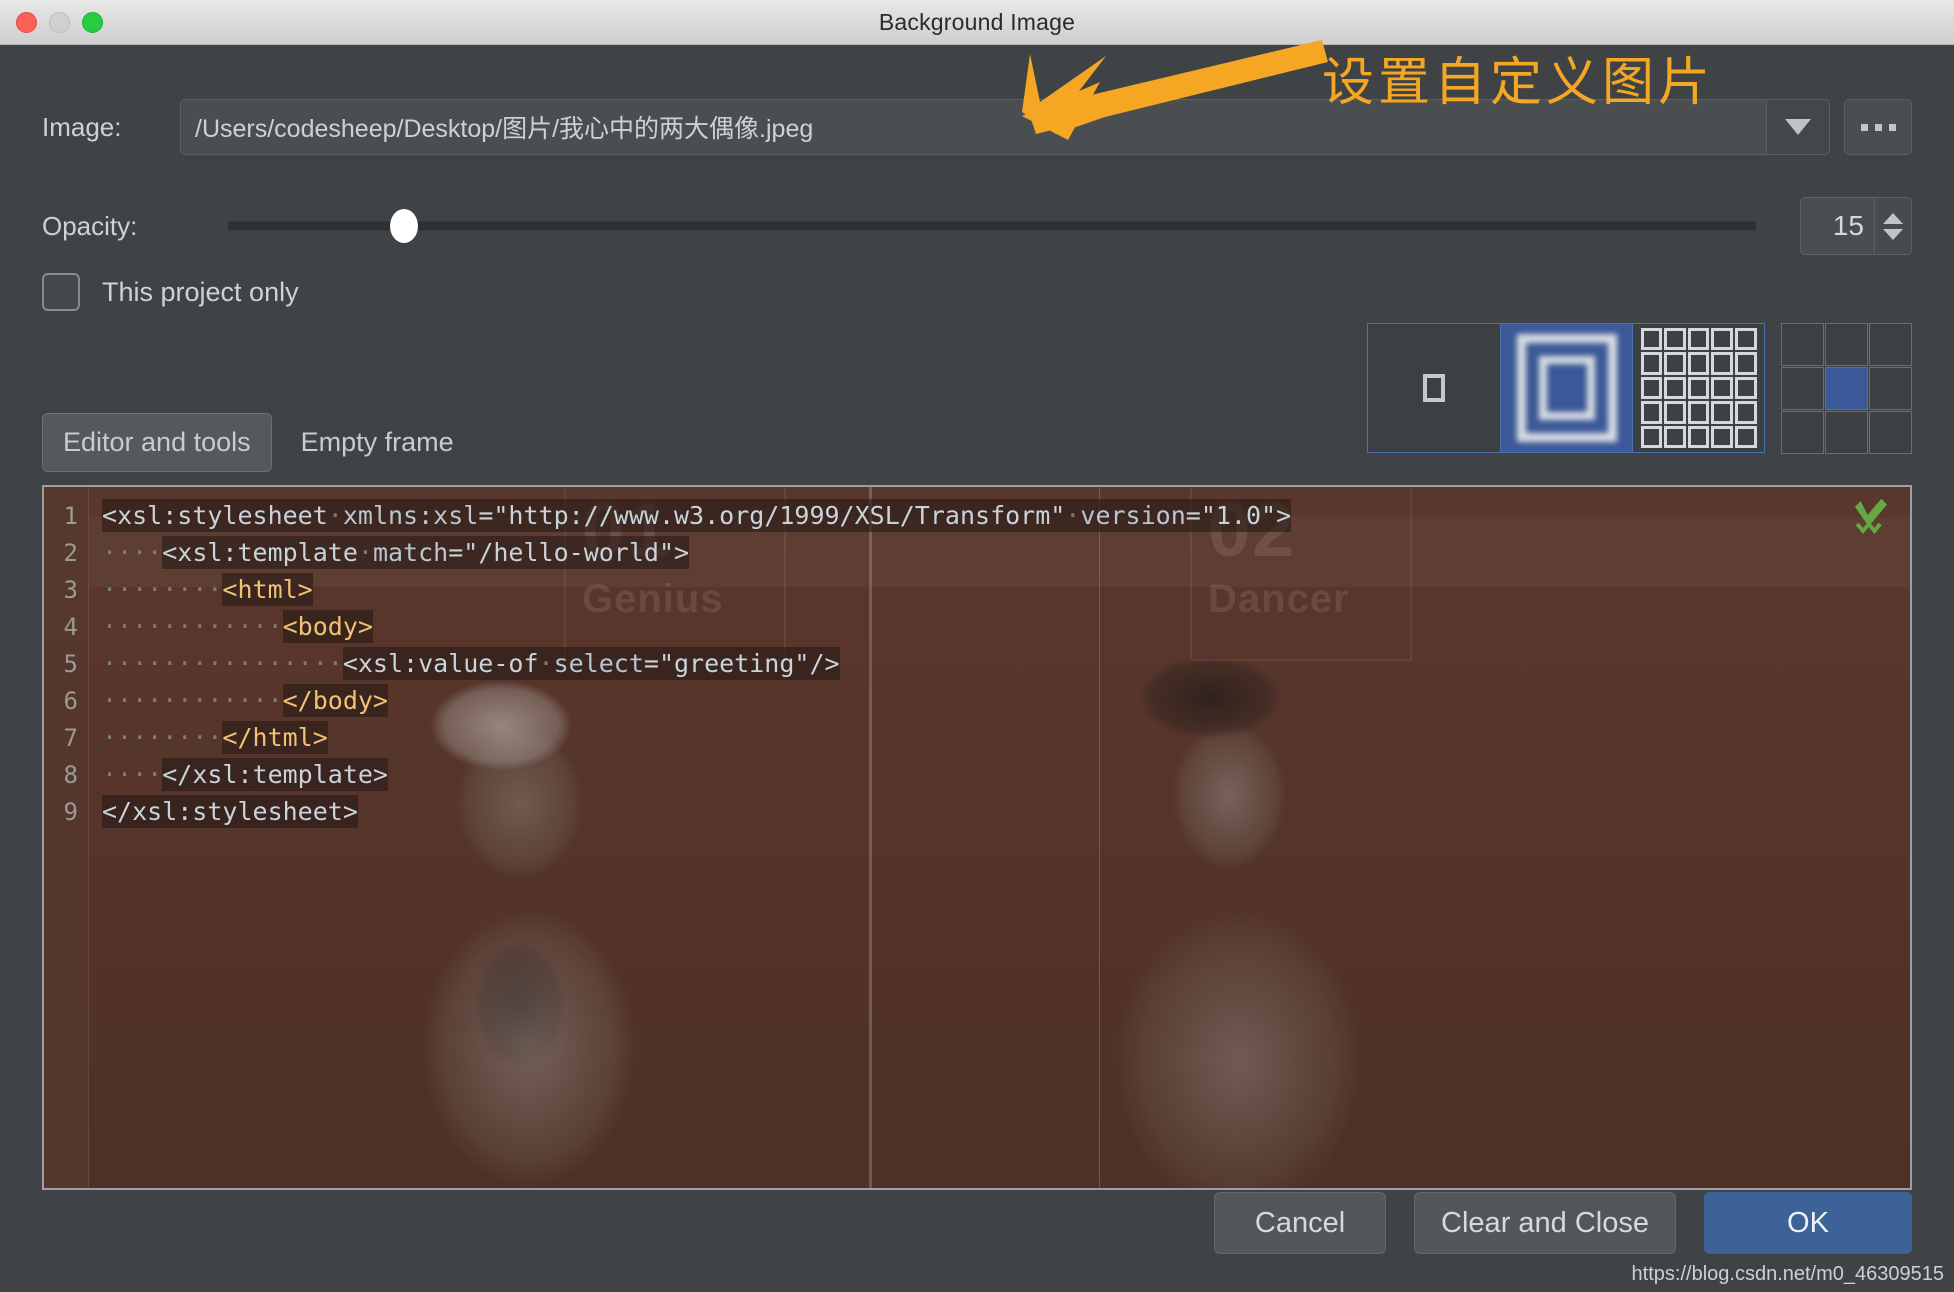 Image resolution: width=1954 pixels, height=1292 pixels. What do you see at coordinates (70, 627) in the screenshot?
I see `line-number: 4` at bounding box center [70, 627].